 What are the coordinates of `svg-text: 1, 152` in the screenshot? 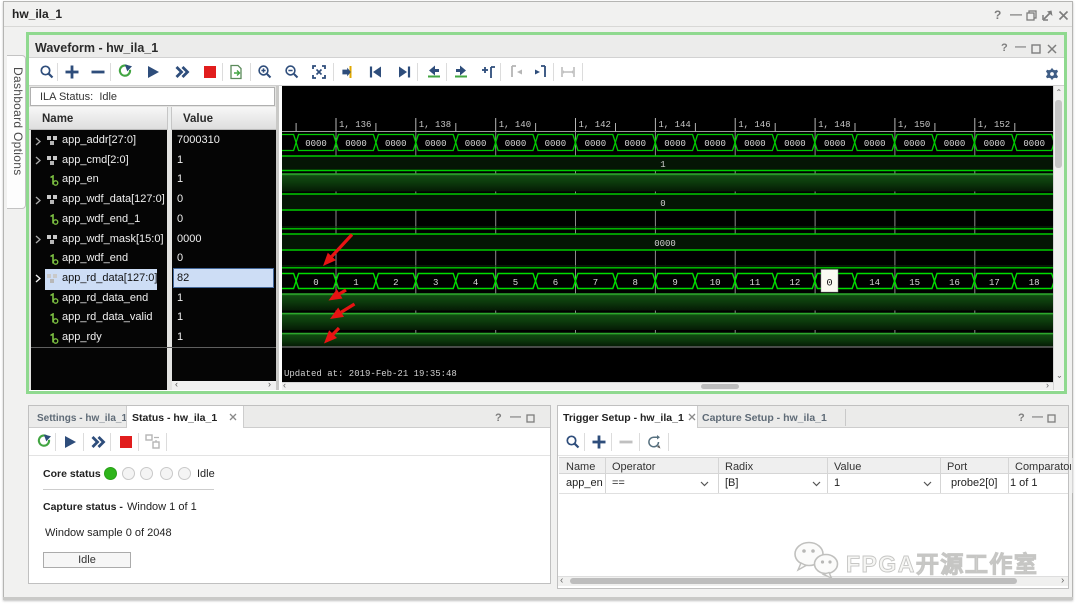 It's located at (994, 125).